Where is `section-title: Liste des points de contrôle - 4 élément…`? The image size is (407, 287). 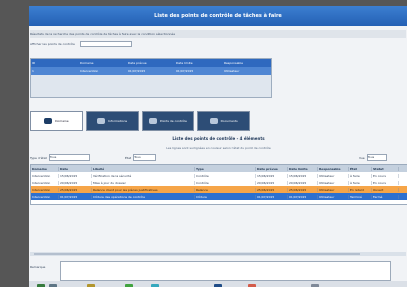
section-title: Liste des points de contrôle - 4 élément… is located at coordinates (218, 138).